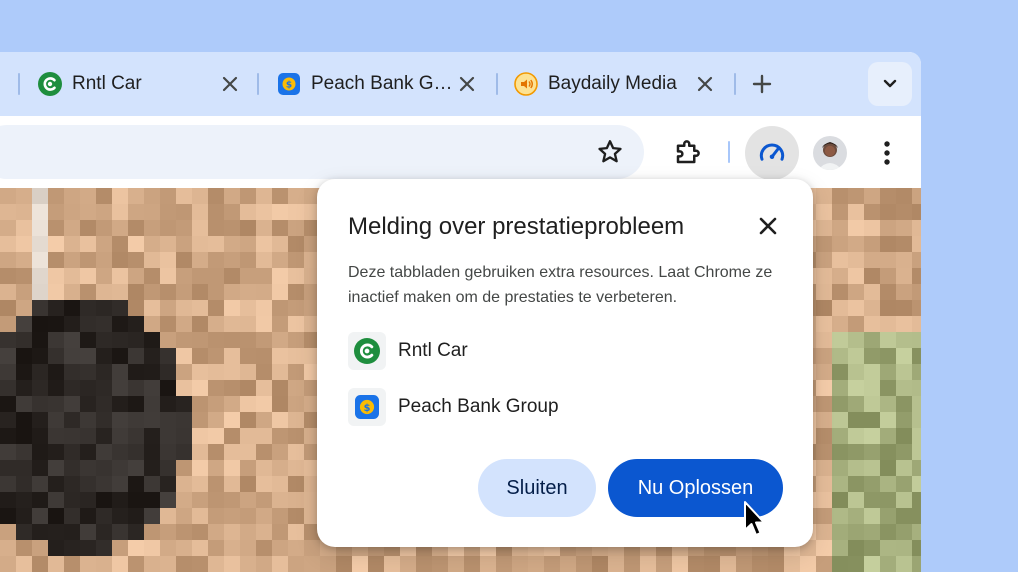  Describe the element at coordinates (688, 152) in the screenshot. I see `extensions-puzzle-icon` at that location.